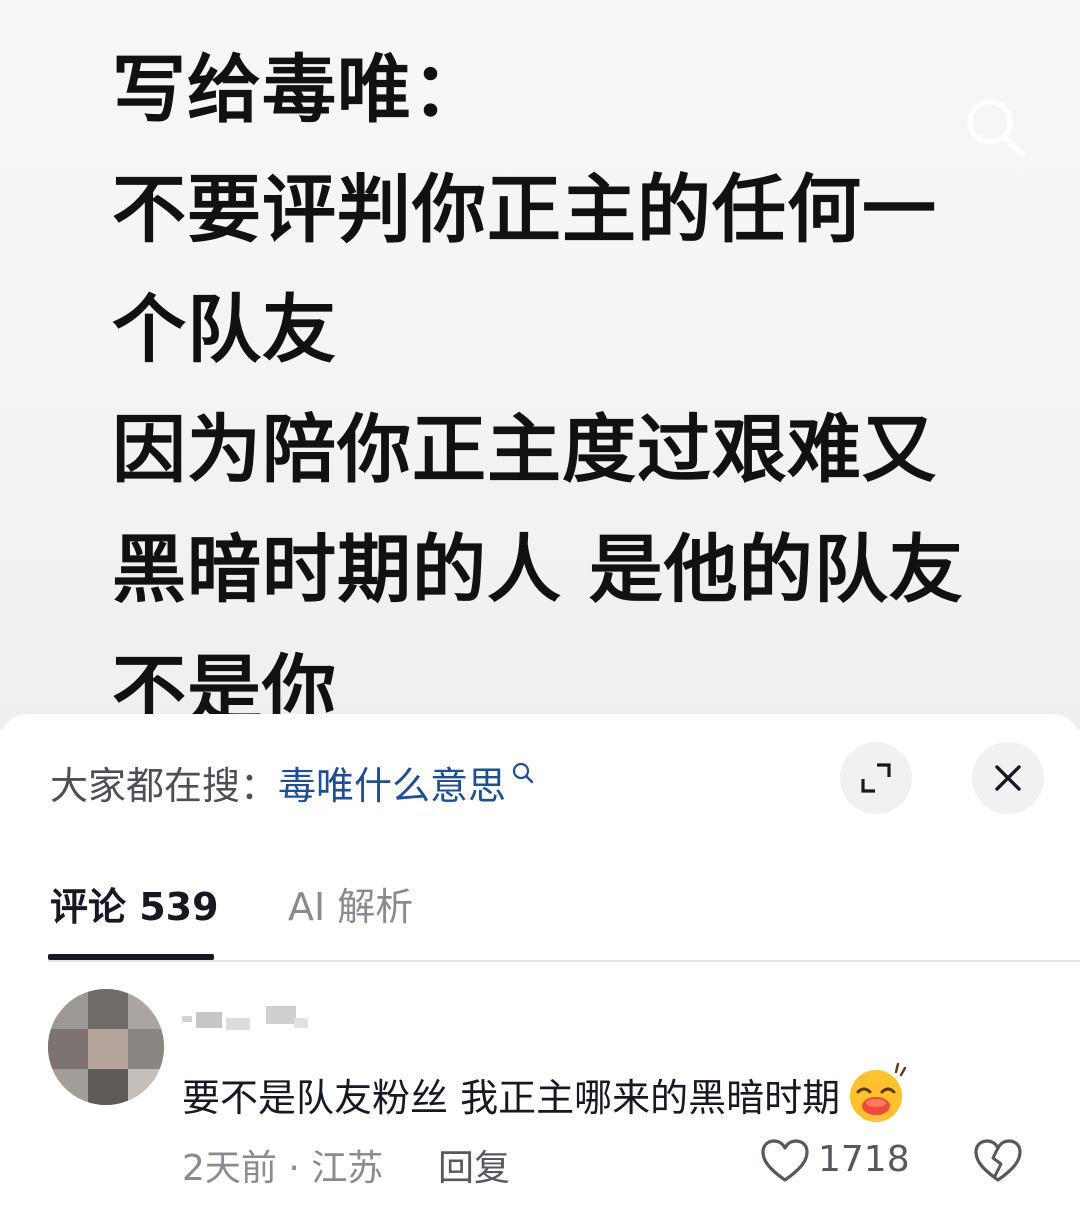 This screenshot has width=1080, height=1227. I want to click on avatar, so click(106, 1047).